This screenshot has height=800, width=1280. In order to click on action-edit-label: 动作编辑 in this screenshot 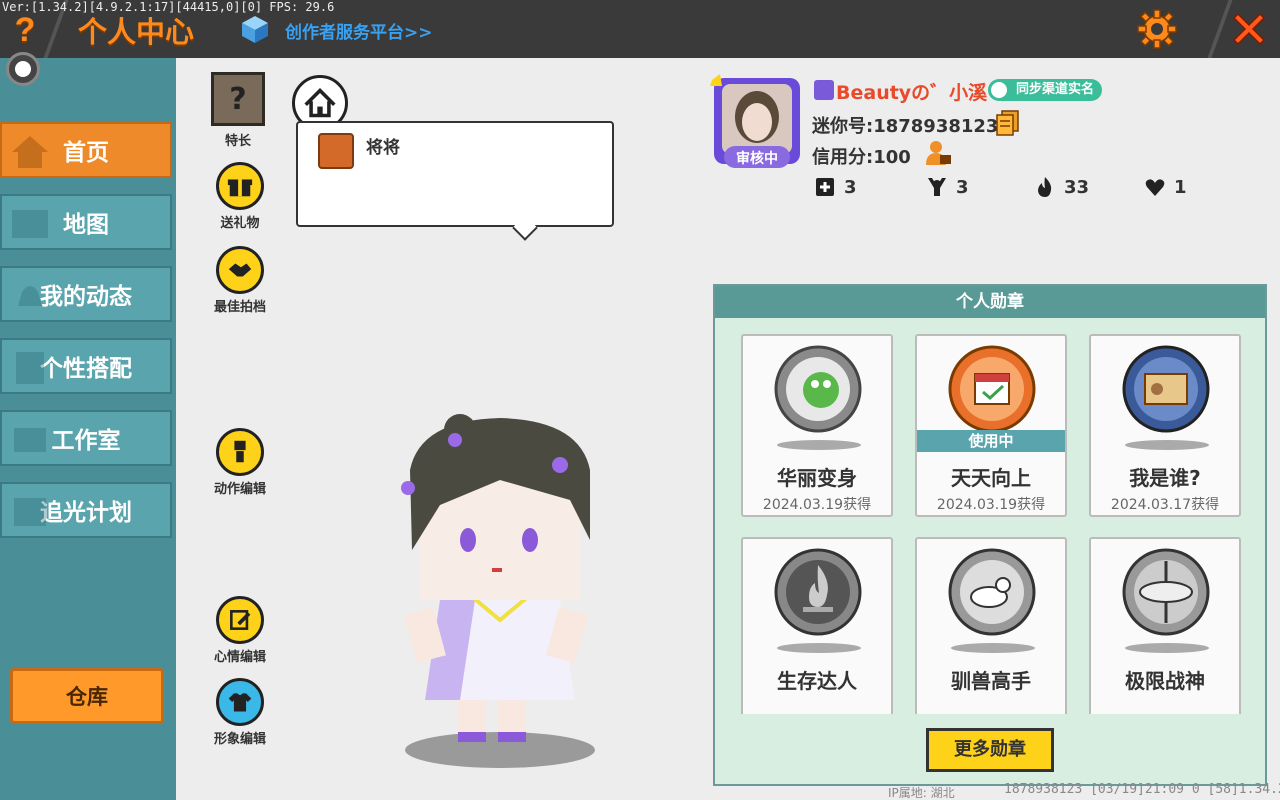, I will do `click(239, 489)`.